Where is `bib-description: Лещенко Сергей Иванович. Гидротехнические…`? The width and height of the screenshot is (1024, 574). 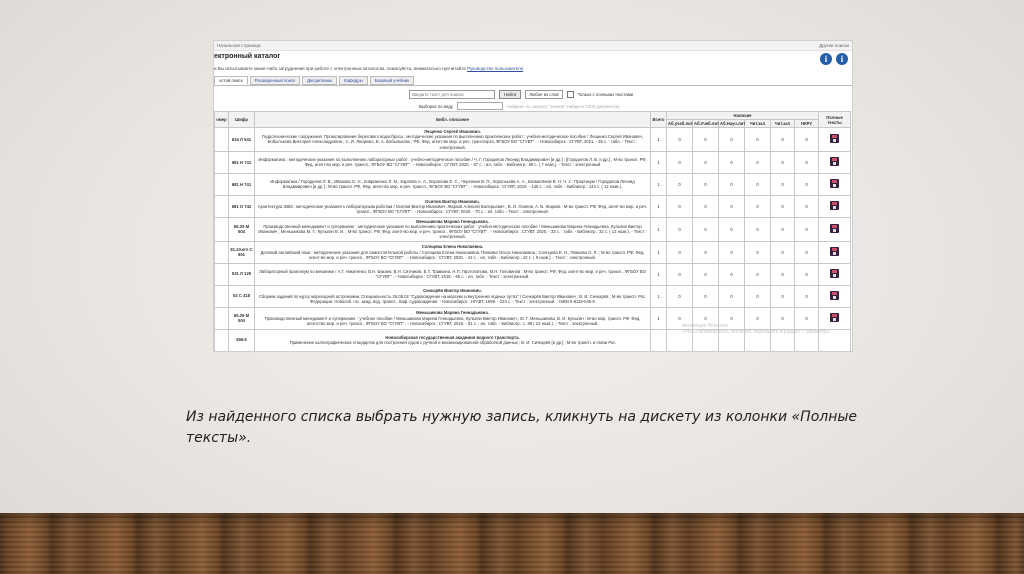 bib-description: Лещенко Сергей Иванович. Гидротехнические… is located at coordinates (452, 139).